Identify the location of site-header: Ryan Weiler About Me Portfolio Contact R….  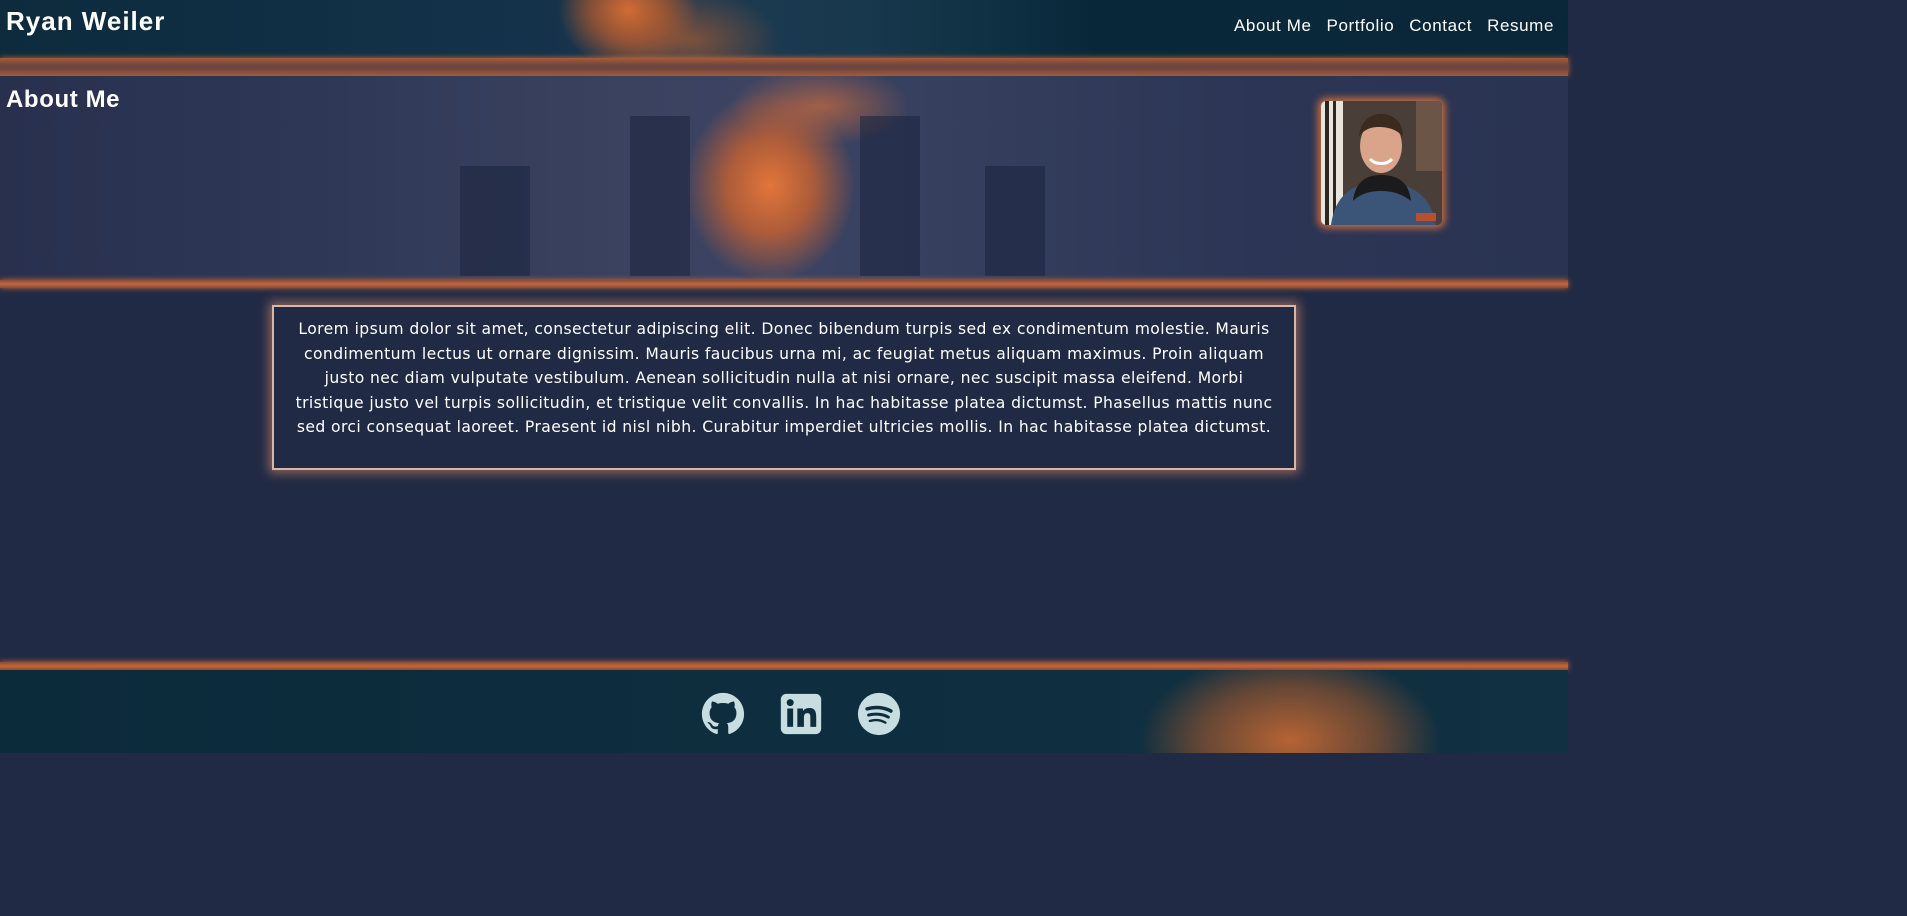
(784, 29).